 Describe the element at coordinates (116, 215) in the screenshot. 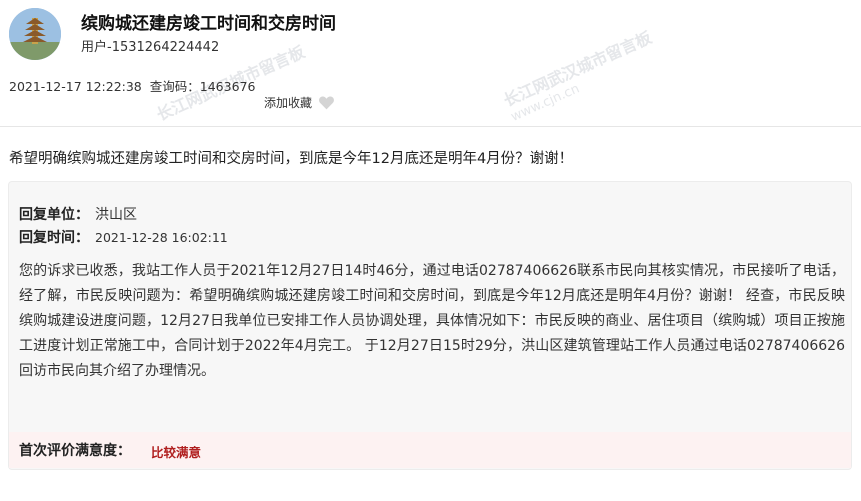

I see `reply-unit: 洪山区` at that location.